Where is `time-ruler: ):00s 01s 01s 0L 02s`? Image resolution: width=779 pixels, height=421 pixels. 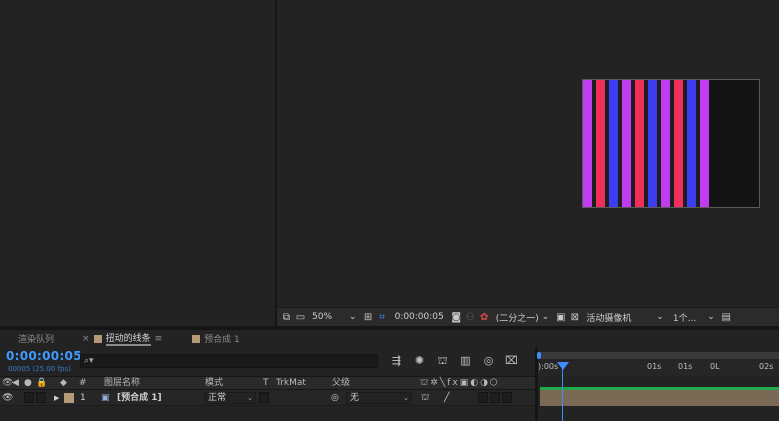 time-ruler: ):00s 01s 01s 0L 02s is located at coordinates (658, 368).